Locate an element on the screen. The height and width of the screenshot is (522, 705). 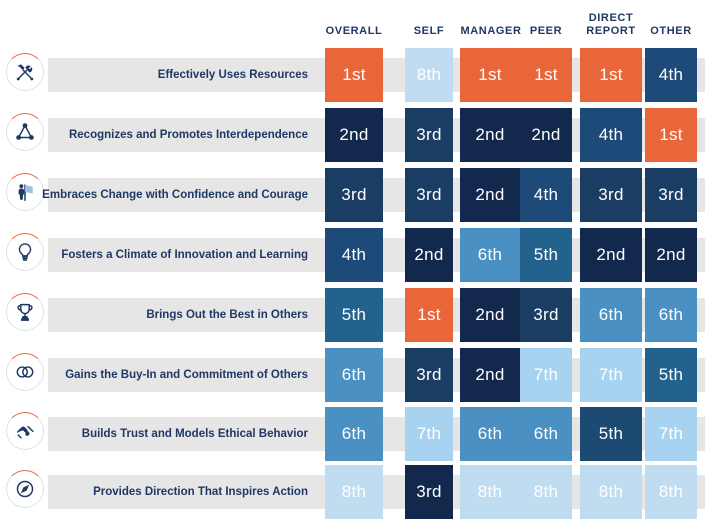
tools-icon is located at coordinates (25, 72).